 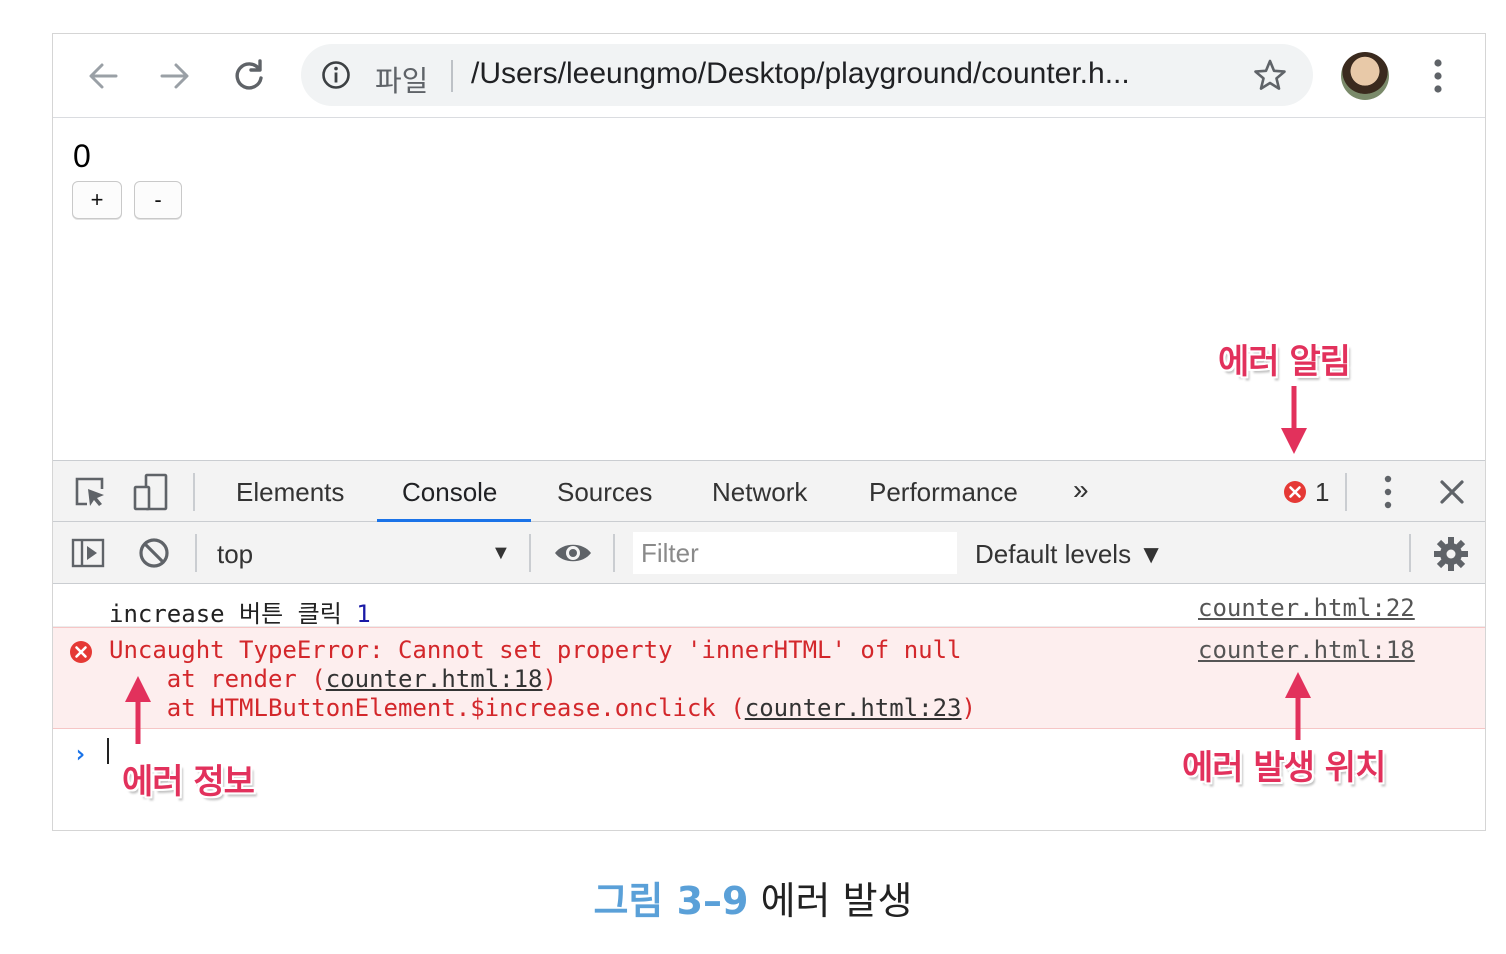 What do you see at coordinates (151, 492) in the screenshot?
I see `device-toolbar-icon` at bounding box center [151, 492].